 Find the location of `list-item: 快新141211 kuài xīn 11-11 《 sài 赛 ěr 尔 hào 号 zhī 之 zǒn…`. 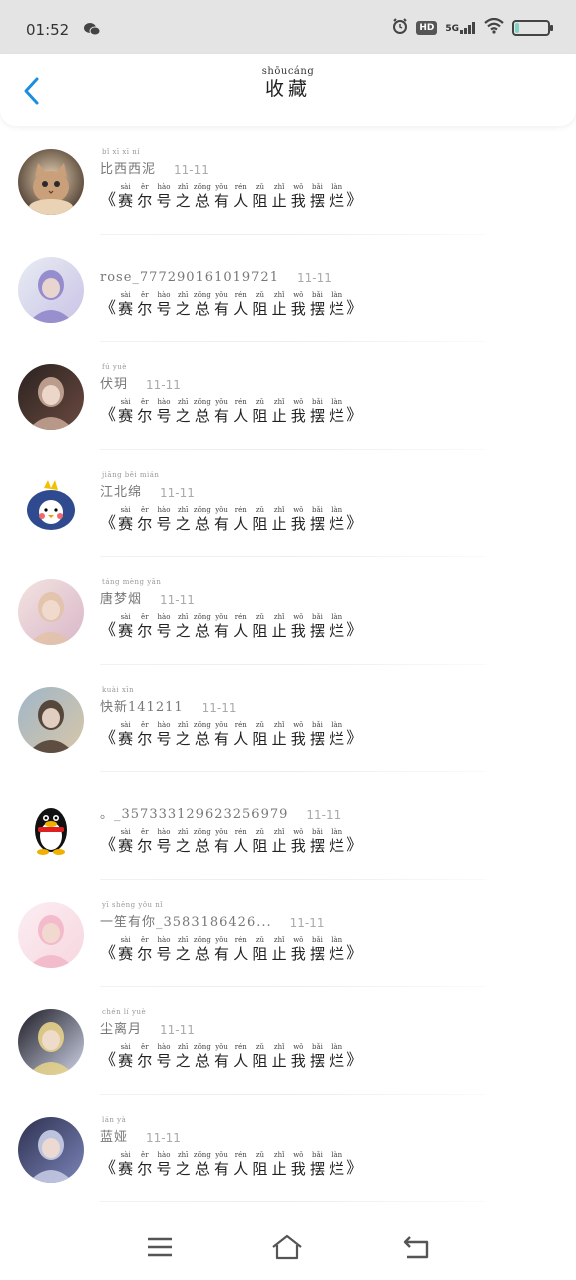

list-item: 快新141211 kuài xīn 11-11 《 sài 赛 ěr 尔 hào 号 zhī 之 zǒn… is located at coordinates (288, 718).